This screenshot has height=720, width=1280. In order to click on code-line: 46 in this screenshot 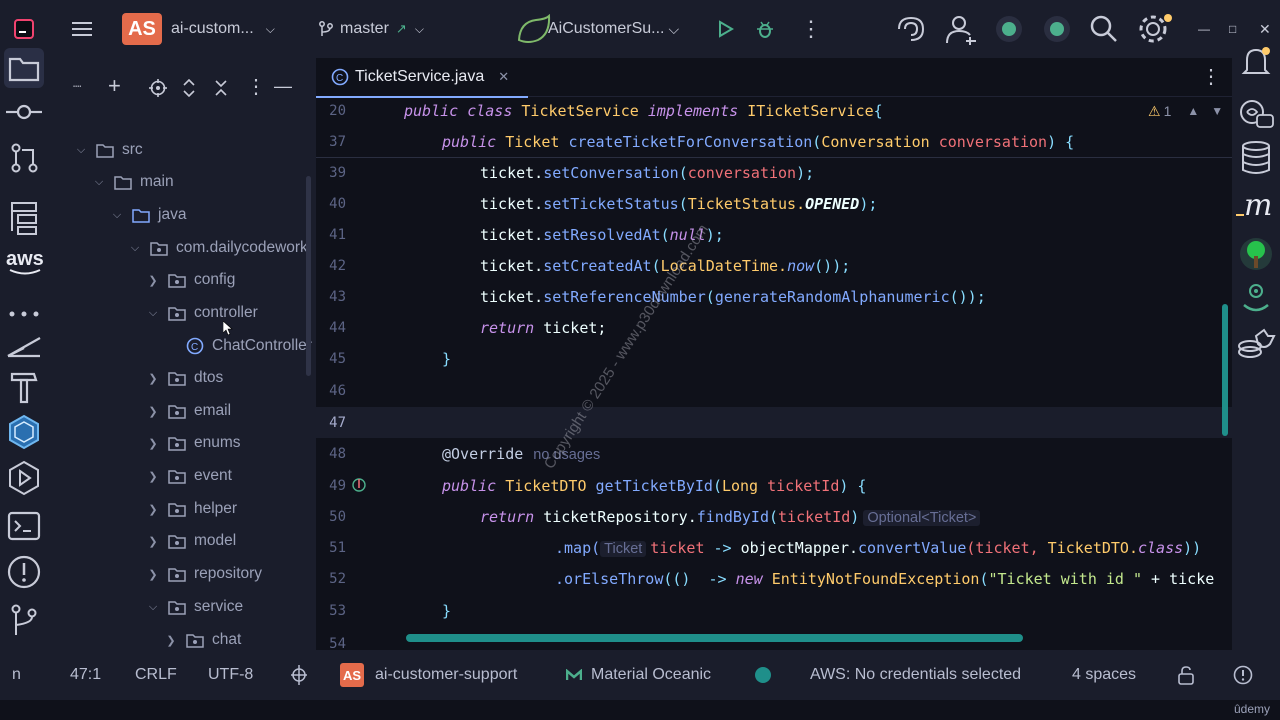, I will do `click(774, 390)`.